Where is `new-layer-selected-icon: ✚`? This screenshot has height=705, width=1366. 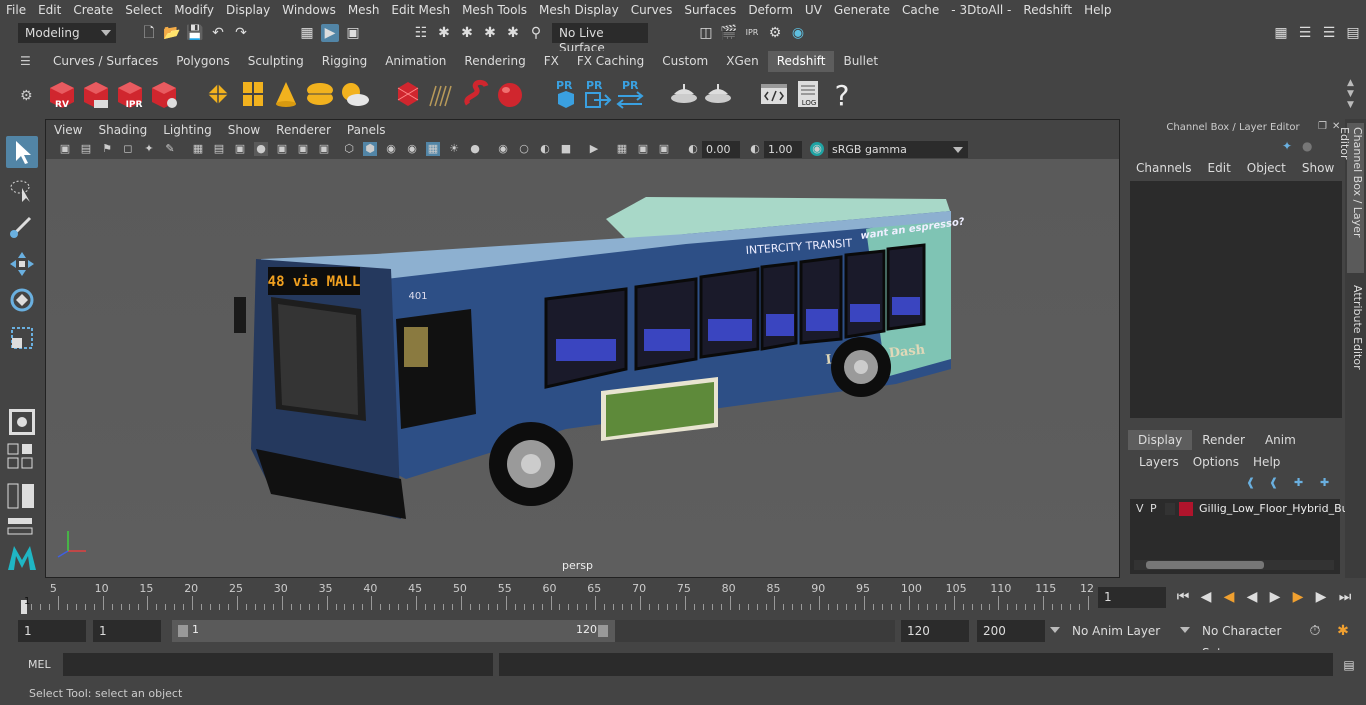
new-layer-selected-icon: ✚ is located at coordinates (1324, 482).